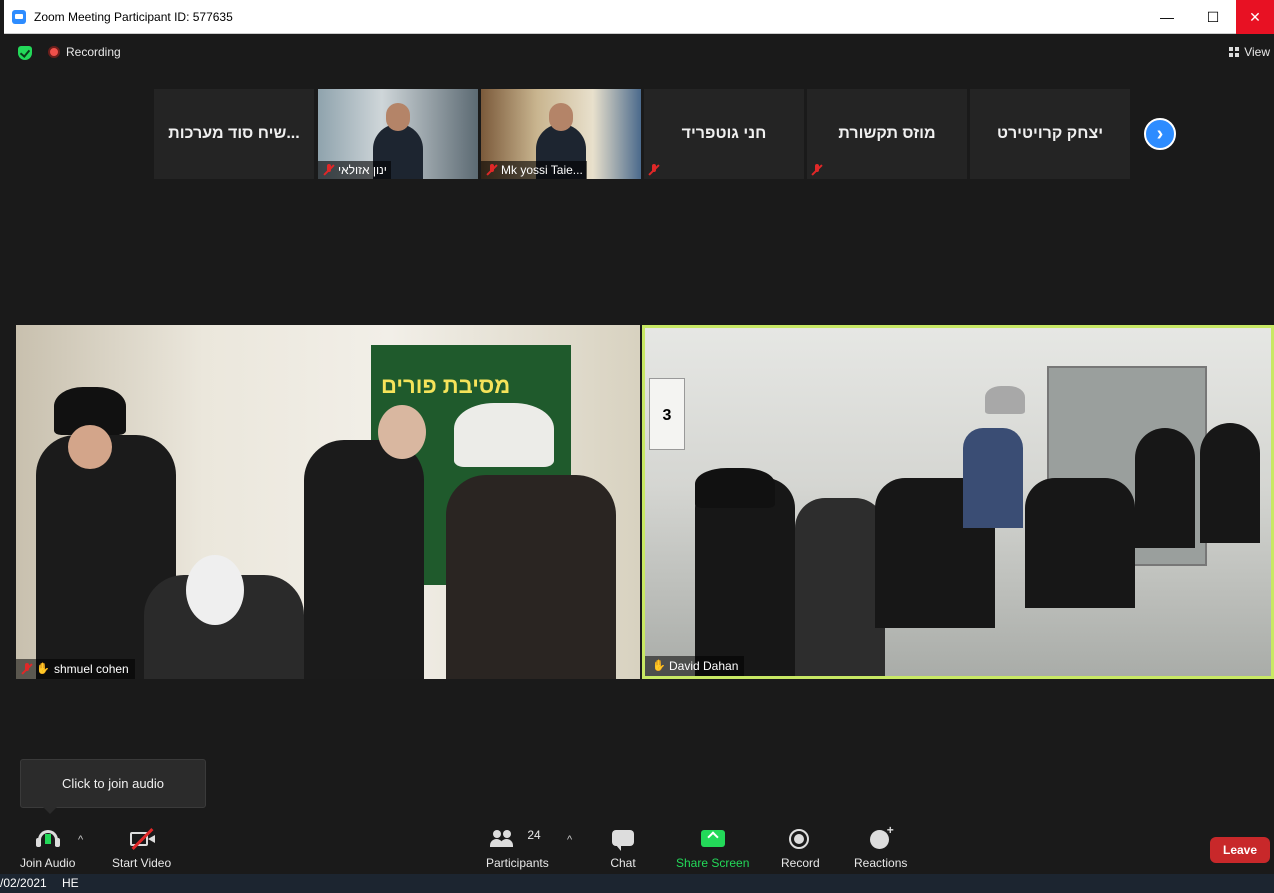 Image resolution: width=1274 pixels, height=893 pixels. Describe the element at coordinates (1167, 17) in the screenshot. I see `minimize-button: —` at that location.